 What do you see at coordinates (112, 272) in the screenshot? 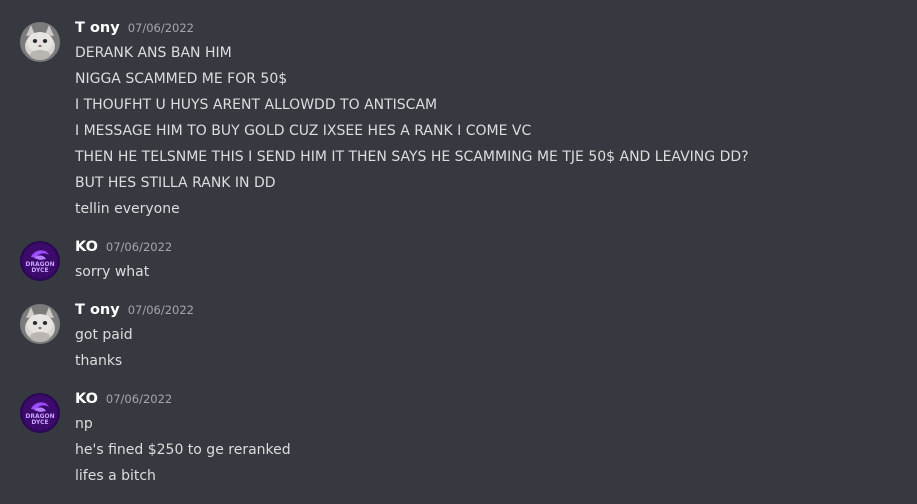
I see `message-text: sorry what` at bounding box center [112, 272].